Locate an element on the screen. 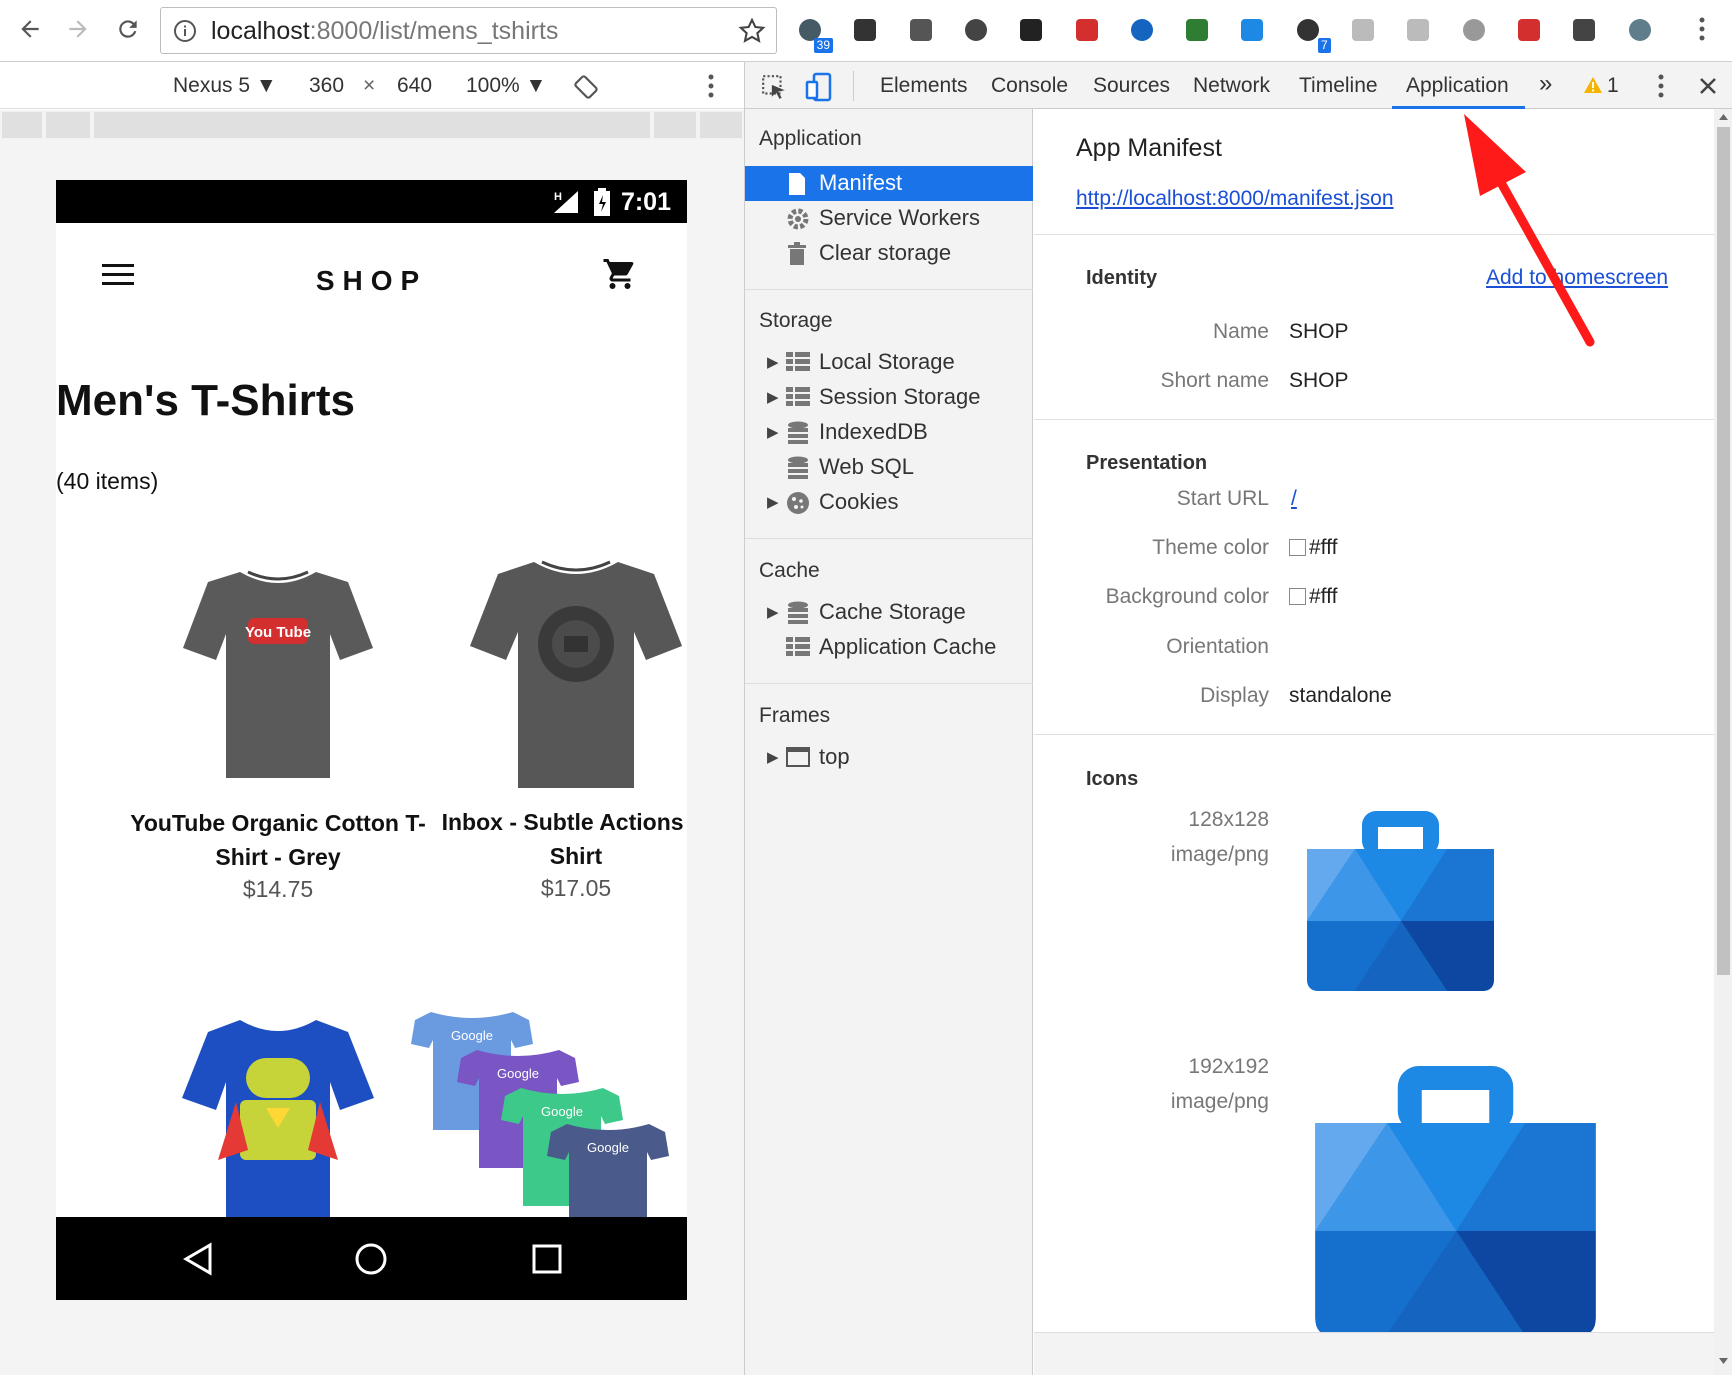 Image resolution: width=1732 pixels, height=1375 pixels. bookmark-star-icon is located at coordinates (752, 31).